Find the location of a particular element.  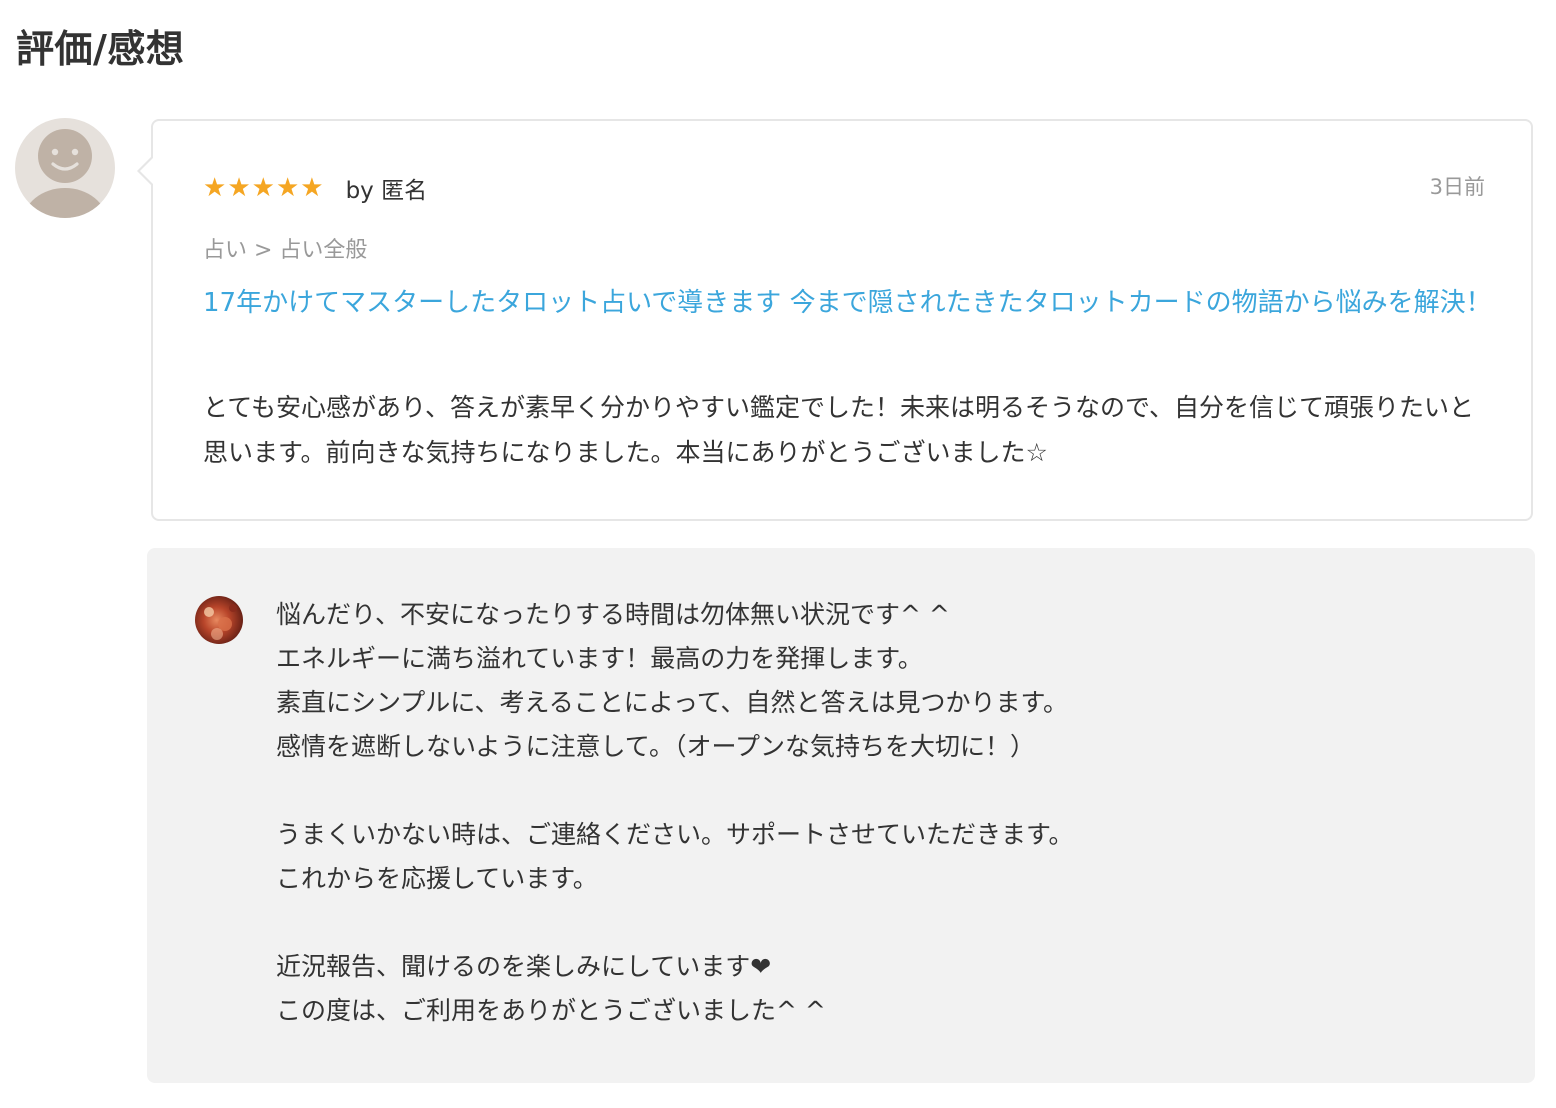

section-title: 評価/感想 is located at coordinates (100, 49).